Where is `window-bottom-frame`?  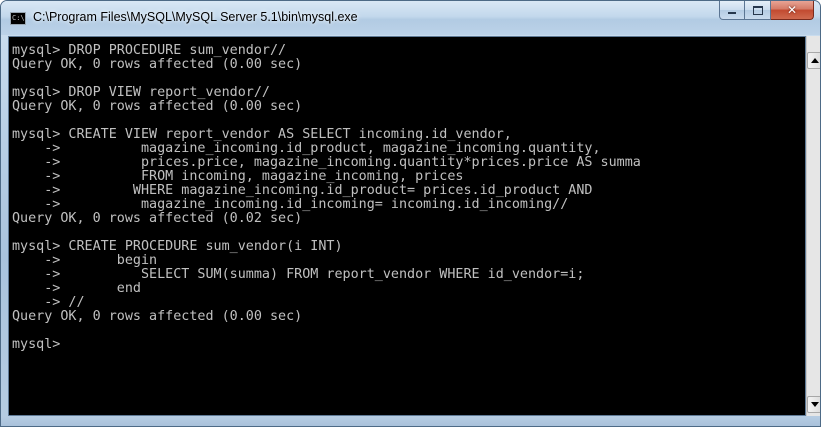 window-bottom-frame is located at coordinates (410, 421).